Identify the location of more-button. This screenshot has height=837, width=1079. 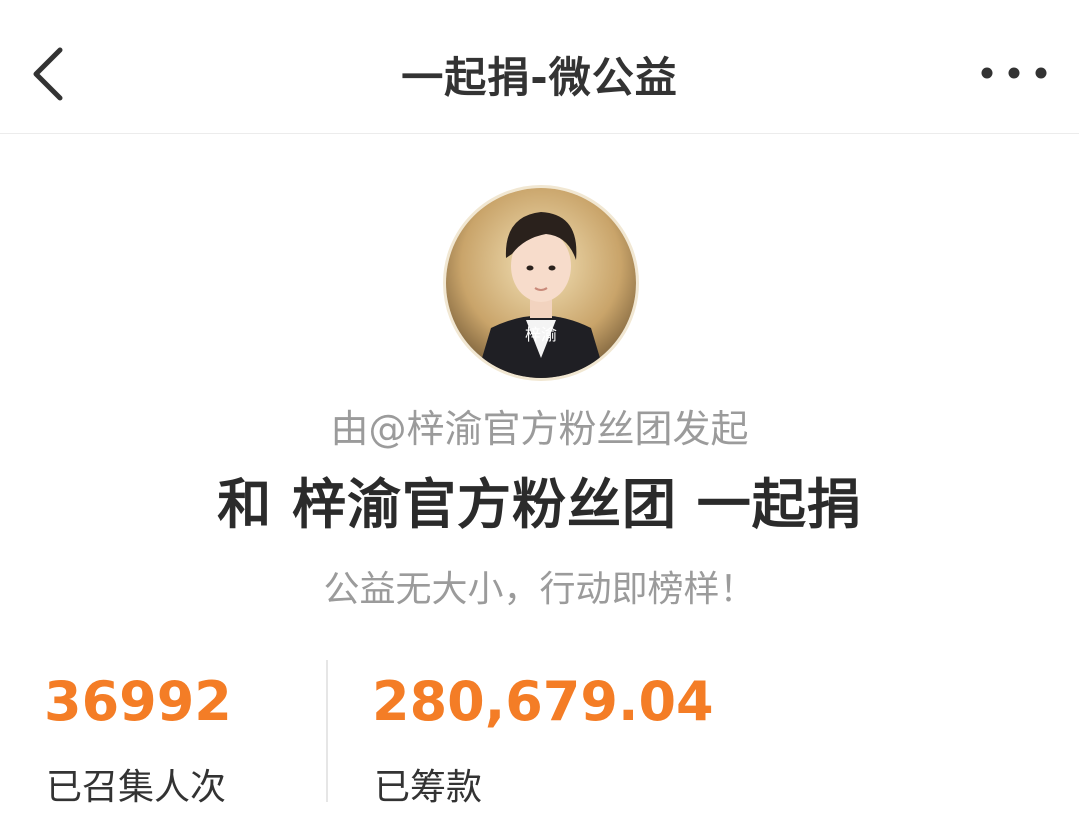
(1014, 73).